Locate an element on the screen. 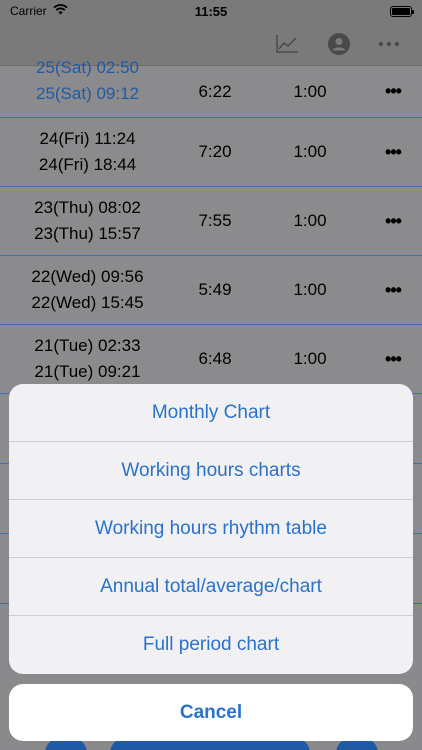  end-time: 22(Wed) 15:45 is located at coordinates (87, 302).